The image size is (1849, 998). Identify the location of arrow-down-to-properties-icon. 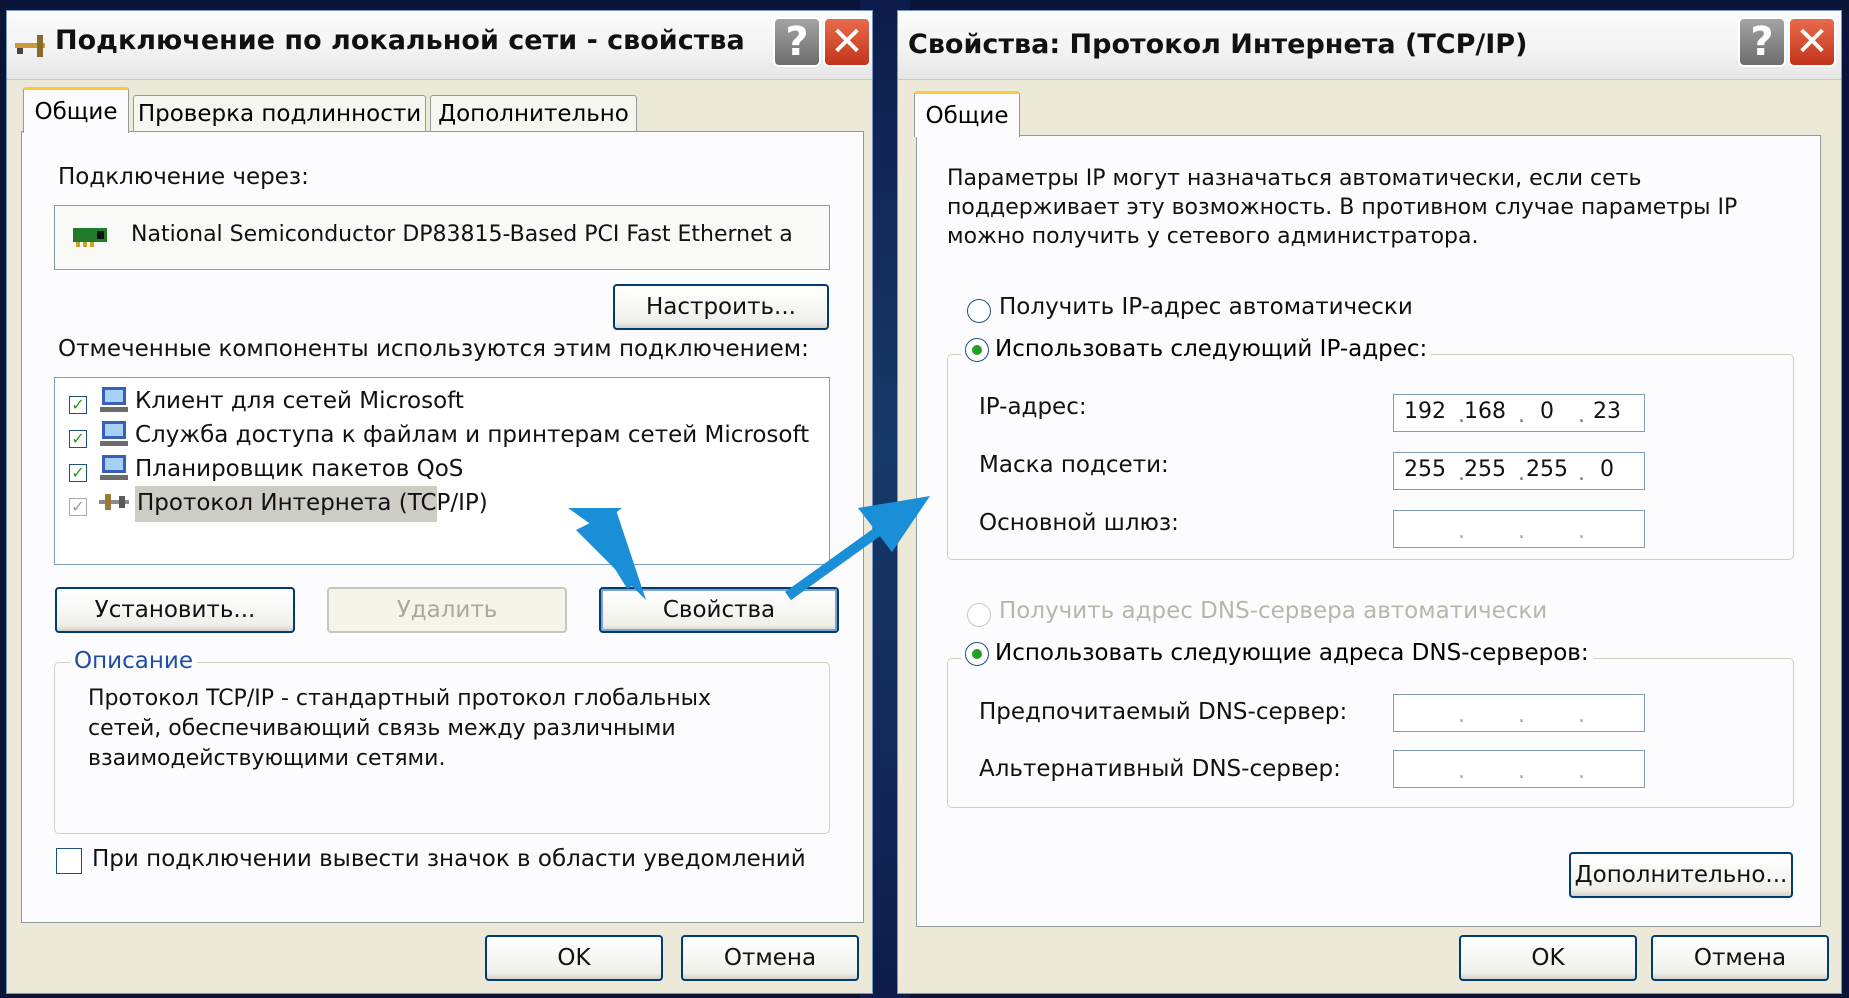
(607, 554).